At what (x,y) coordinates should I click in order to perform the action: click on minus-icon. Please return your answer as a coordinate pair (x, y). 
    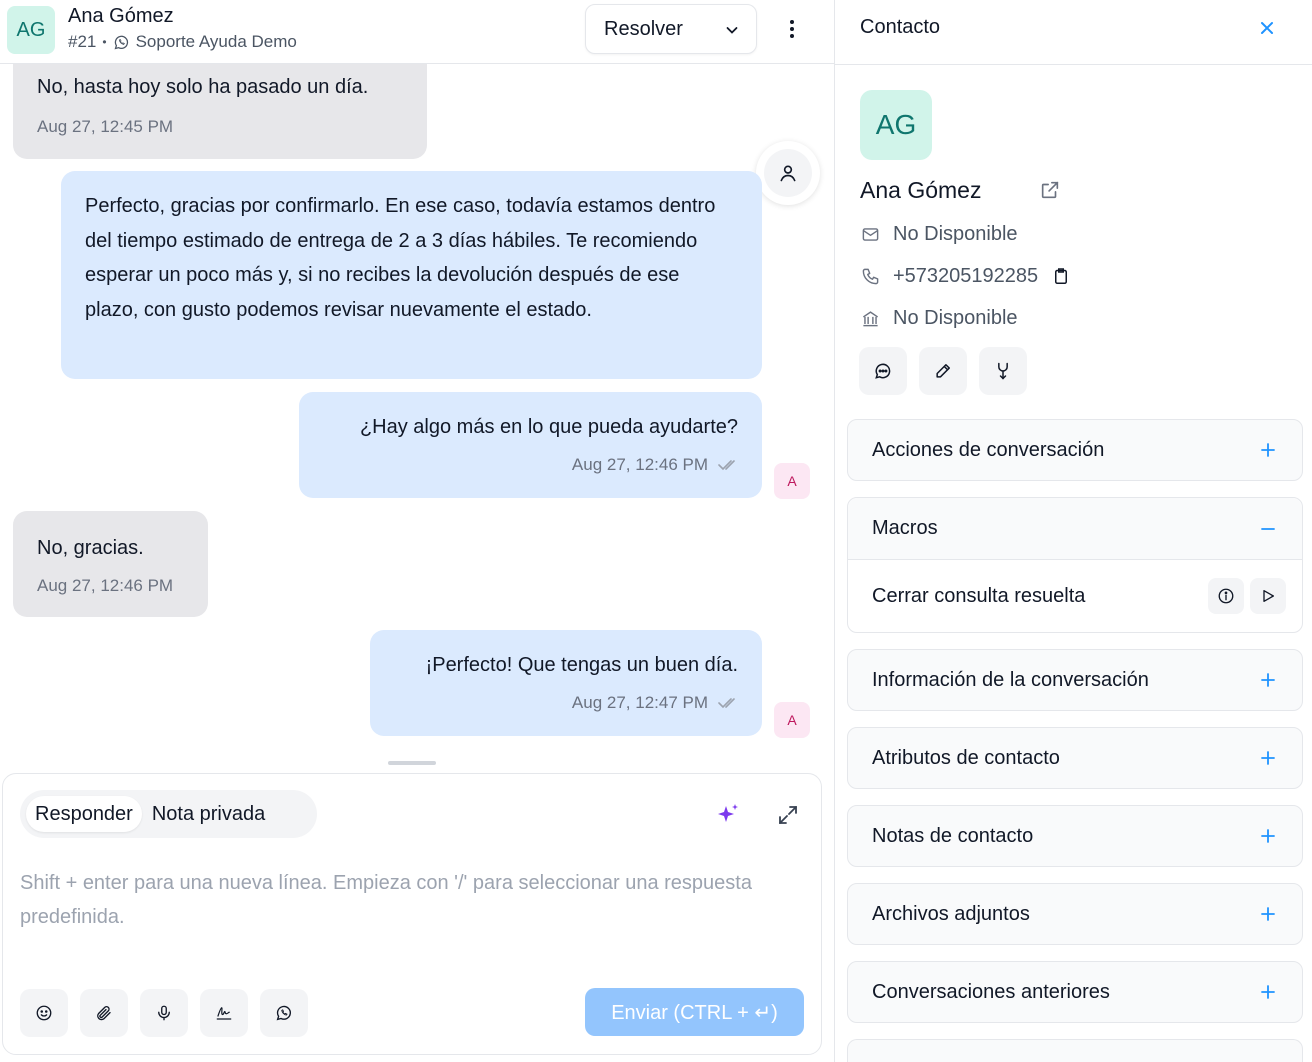
    Looking at the image, I should click on (1268, 528).